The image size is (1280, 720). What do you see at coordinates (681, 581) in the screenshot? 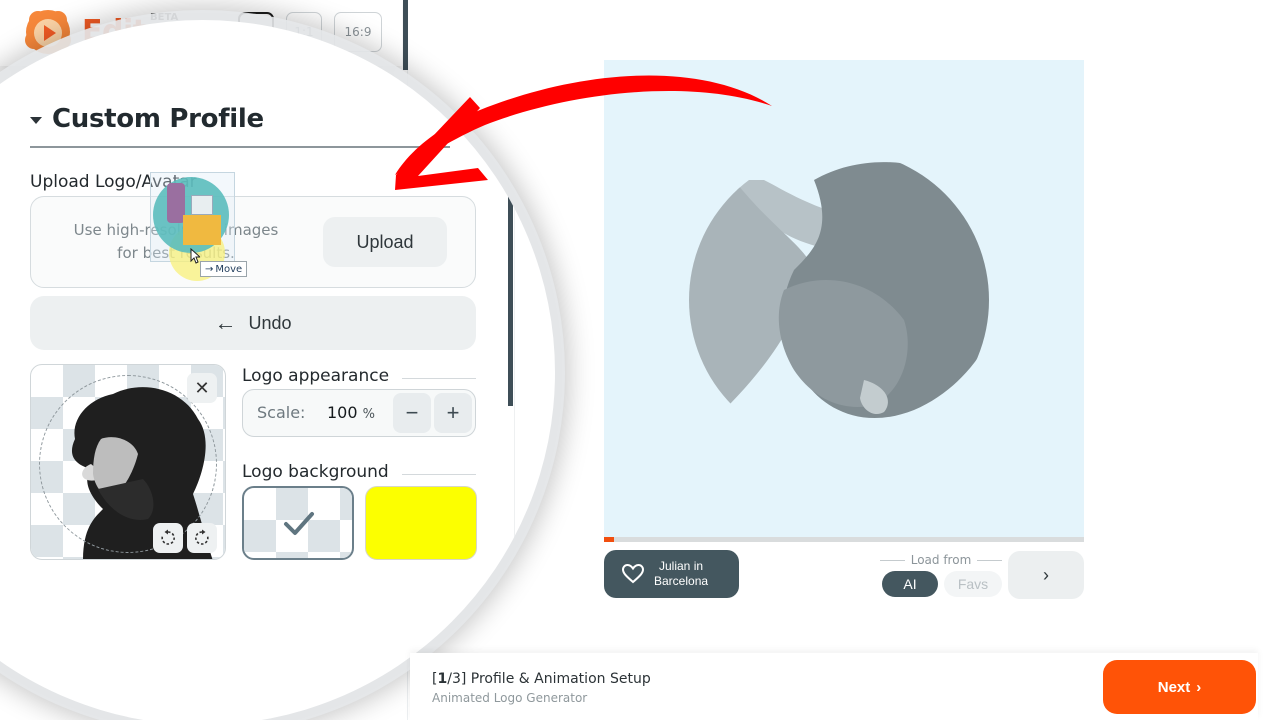
I see `preset-name-line2: Barcelona` at bounding box center [681, 581].